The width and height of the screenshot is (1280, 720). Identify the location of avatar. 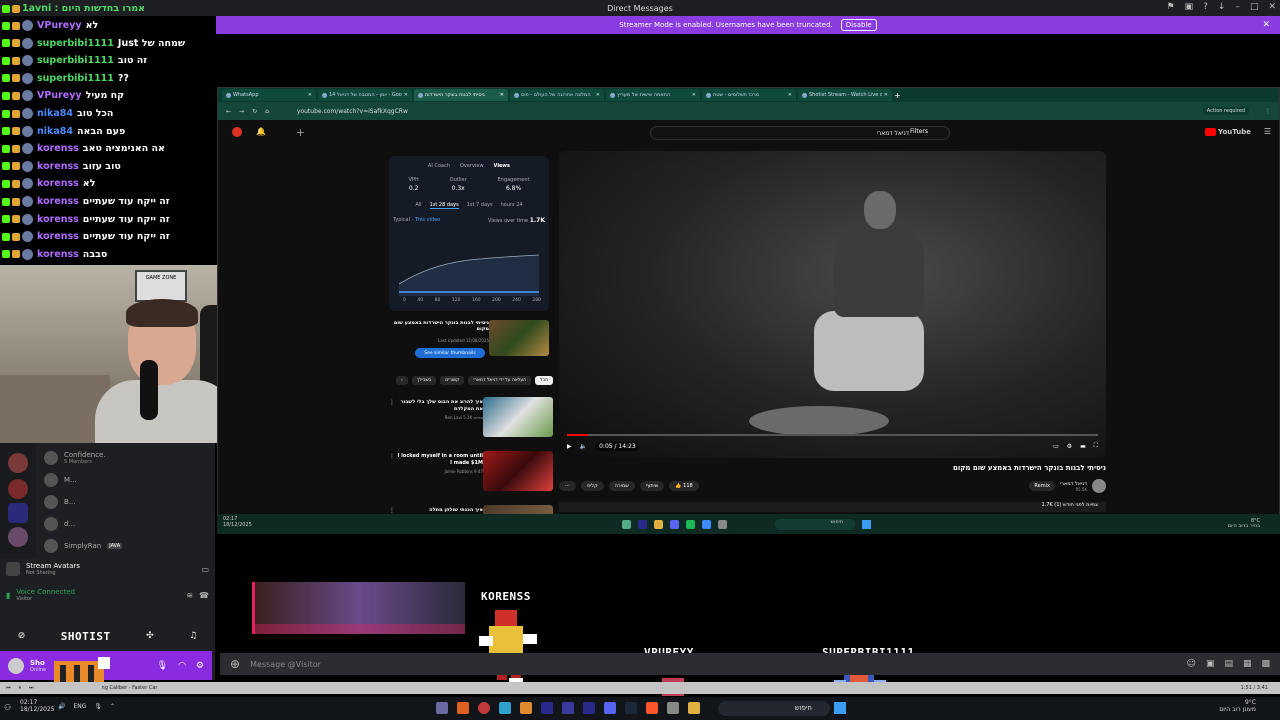
(16, 665).